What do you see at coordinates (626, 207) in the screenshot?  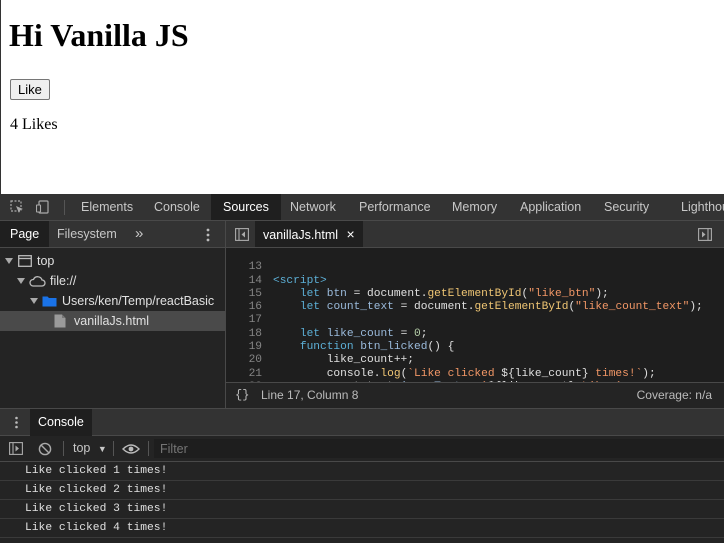 I see `tab-security: Security` at bounding box center [626, 207].